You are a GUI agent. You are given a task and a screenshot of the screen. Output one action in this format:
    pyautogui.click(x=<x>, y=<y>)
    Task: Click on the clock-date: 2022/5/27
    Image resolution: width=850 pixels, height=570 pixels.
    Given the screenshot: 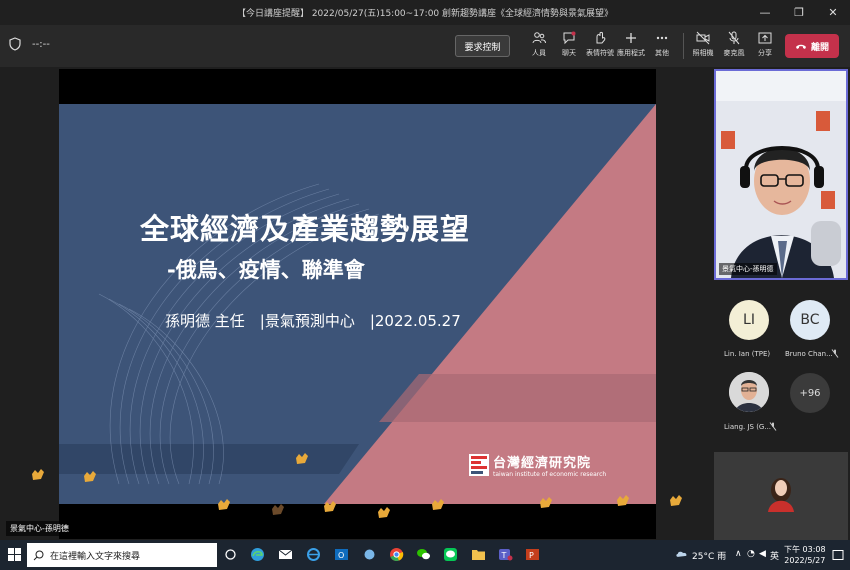 What is the action you would take?
    pyautogui.click(x=805, y=560)
    